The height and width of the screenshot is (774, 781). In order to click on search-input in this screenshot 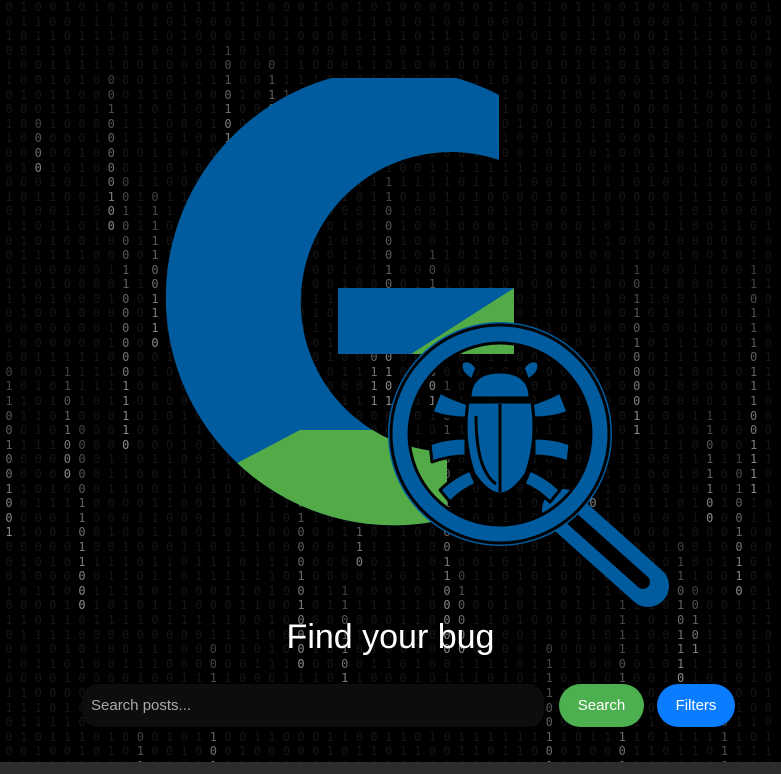, I will do `click(313, 705)`.